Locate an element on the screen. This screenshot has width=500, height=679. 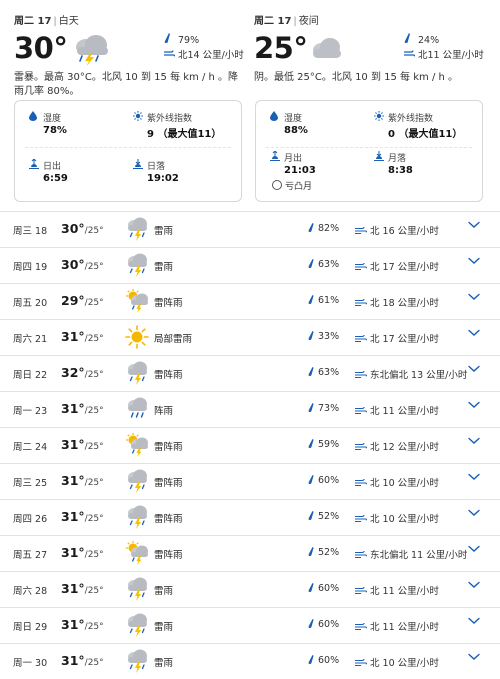
forecast-day: 周日 29 is located at coordinates (30, 627).